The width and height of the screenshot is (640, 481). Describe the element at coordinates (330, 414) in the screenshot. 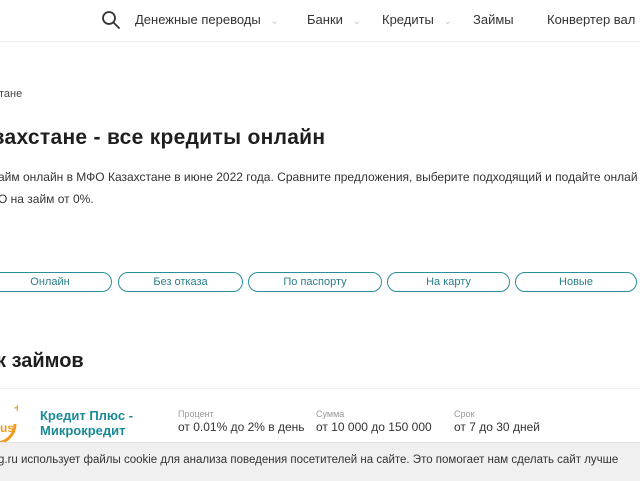

I see `offer-amount-label: Сумма` at that location.